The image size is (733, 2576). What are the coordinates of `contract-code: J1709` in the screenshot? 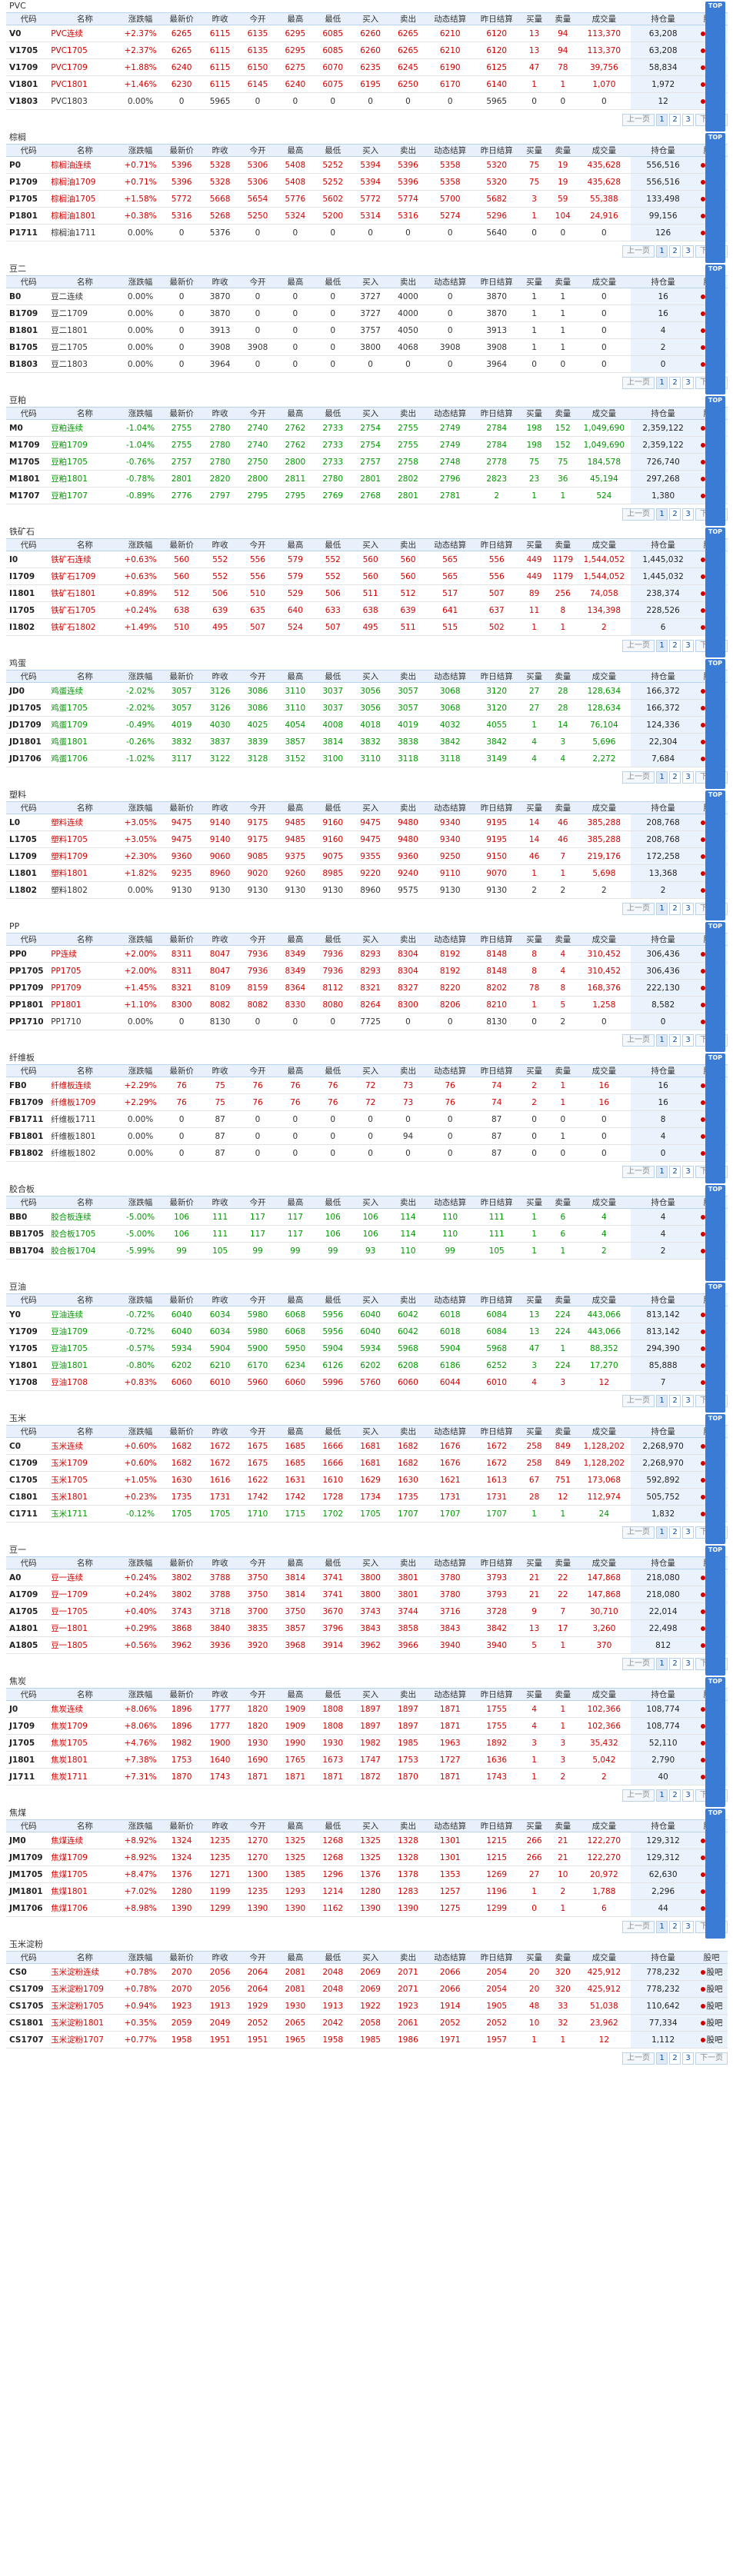 It's located at (29, 1726).